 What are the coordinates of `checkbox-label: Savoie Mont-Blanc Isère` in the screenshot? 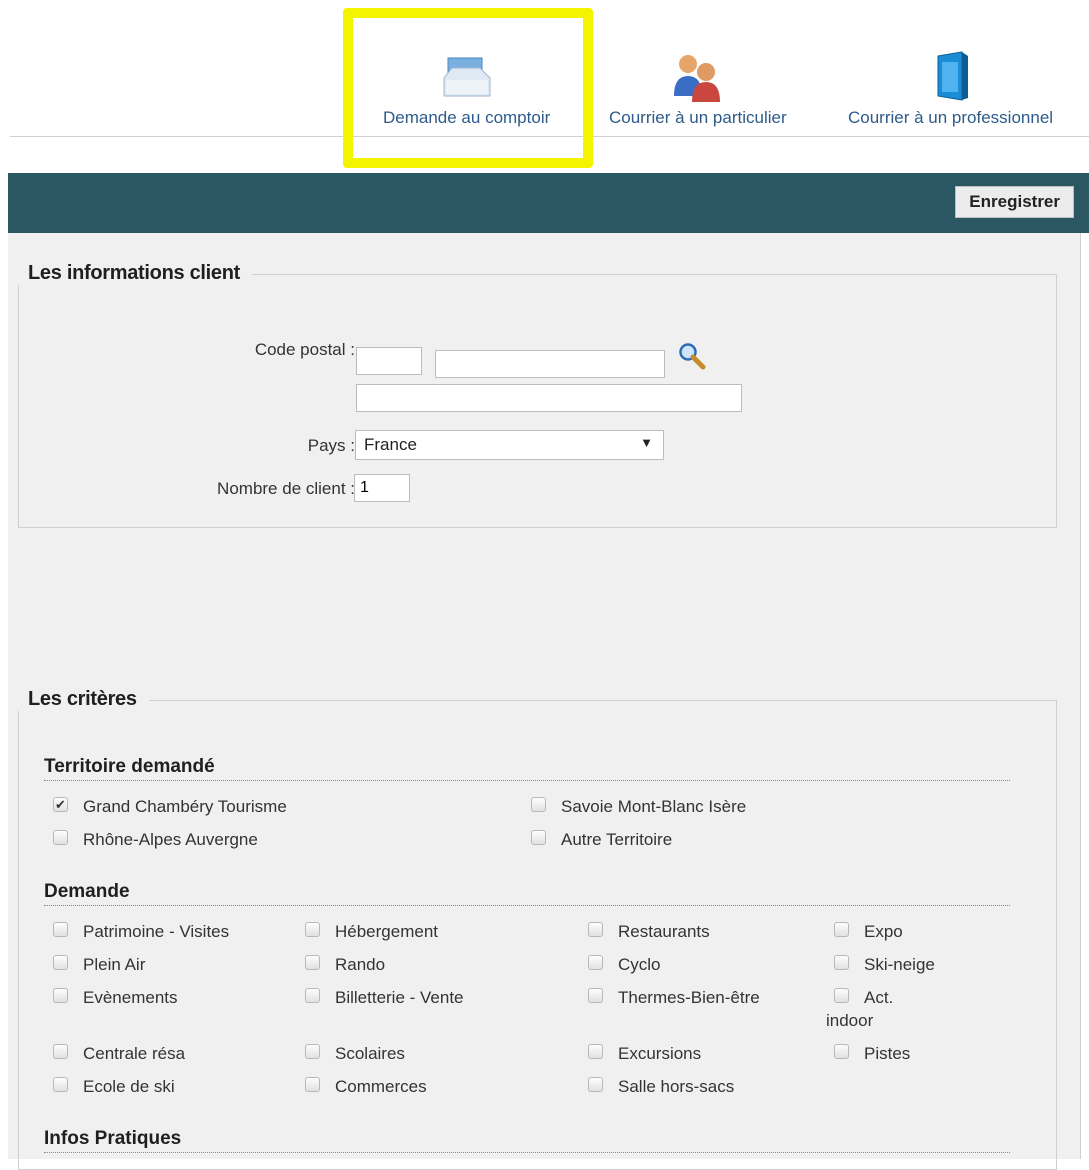 It's located at (654, 806).